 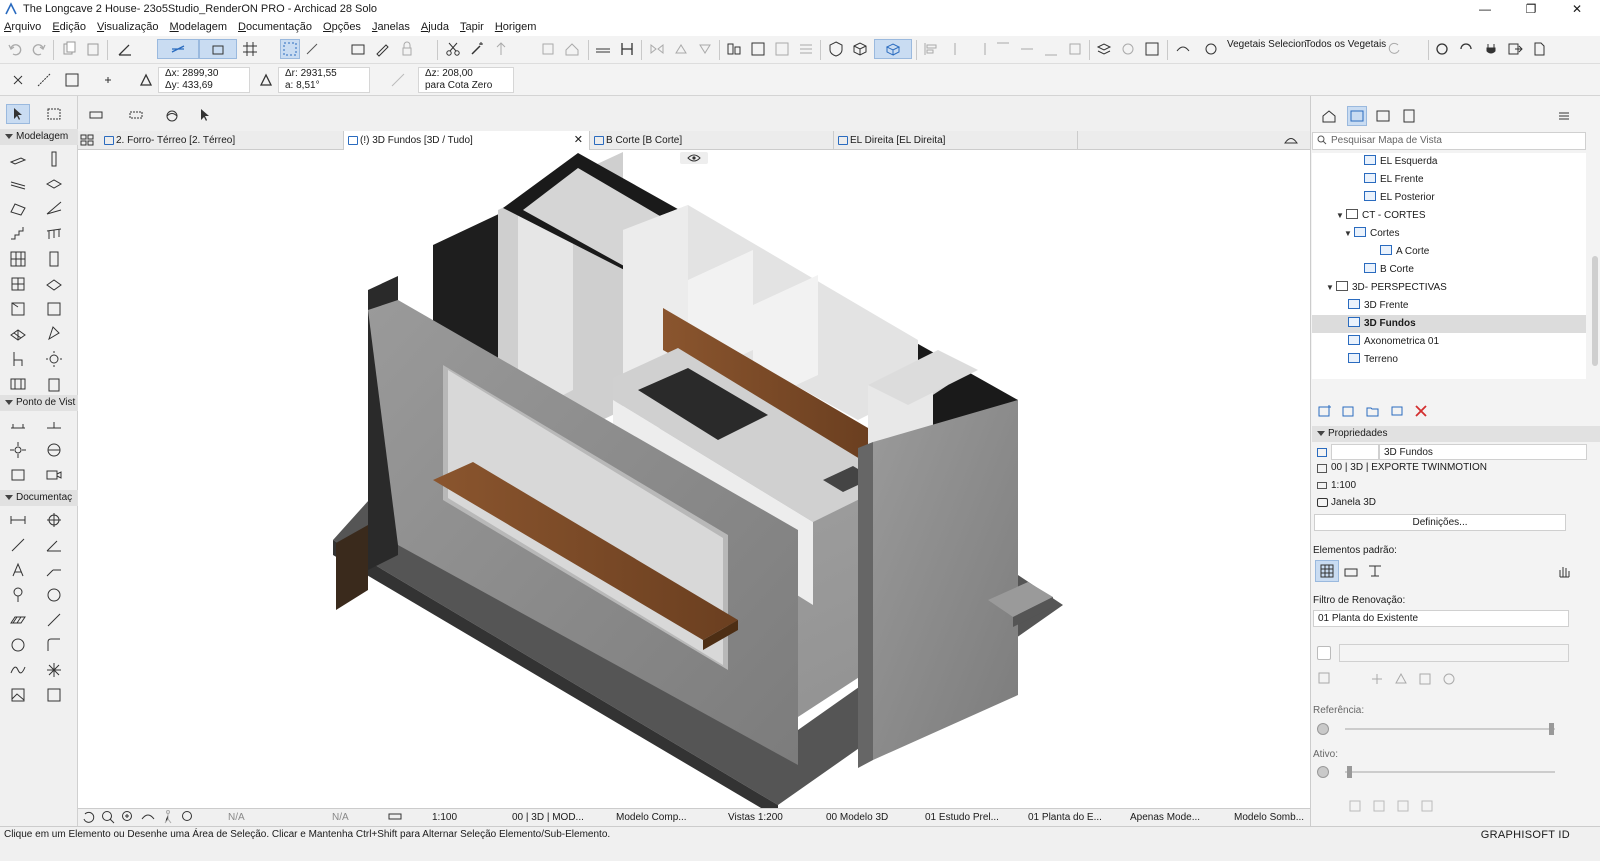 What do you see at coordinates (44, 80) in the screenshot?
I see `geometry-method-icon` at bounding box center [44, 80].